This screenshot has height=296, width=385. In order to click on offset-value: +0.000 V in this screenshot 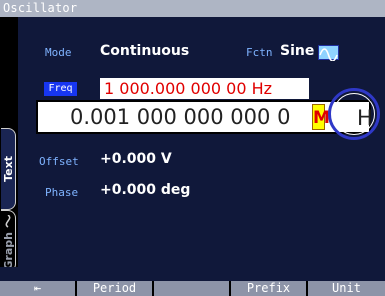, I will do `click(136, 159)`.